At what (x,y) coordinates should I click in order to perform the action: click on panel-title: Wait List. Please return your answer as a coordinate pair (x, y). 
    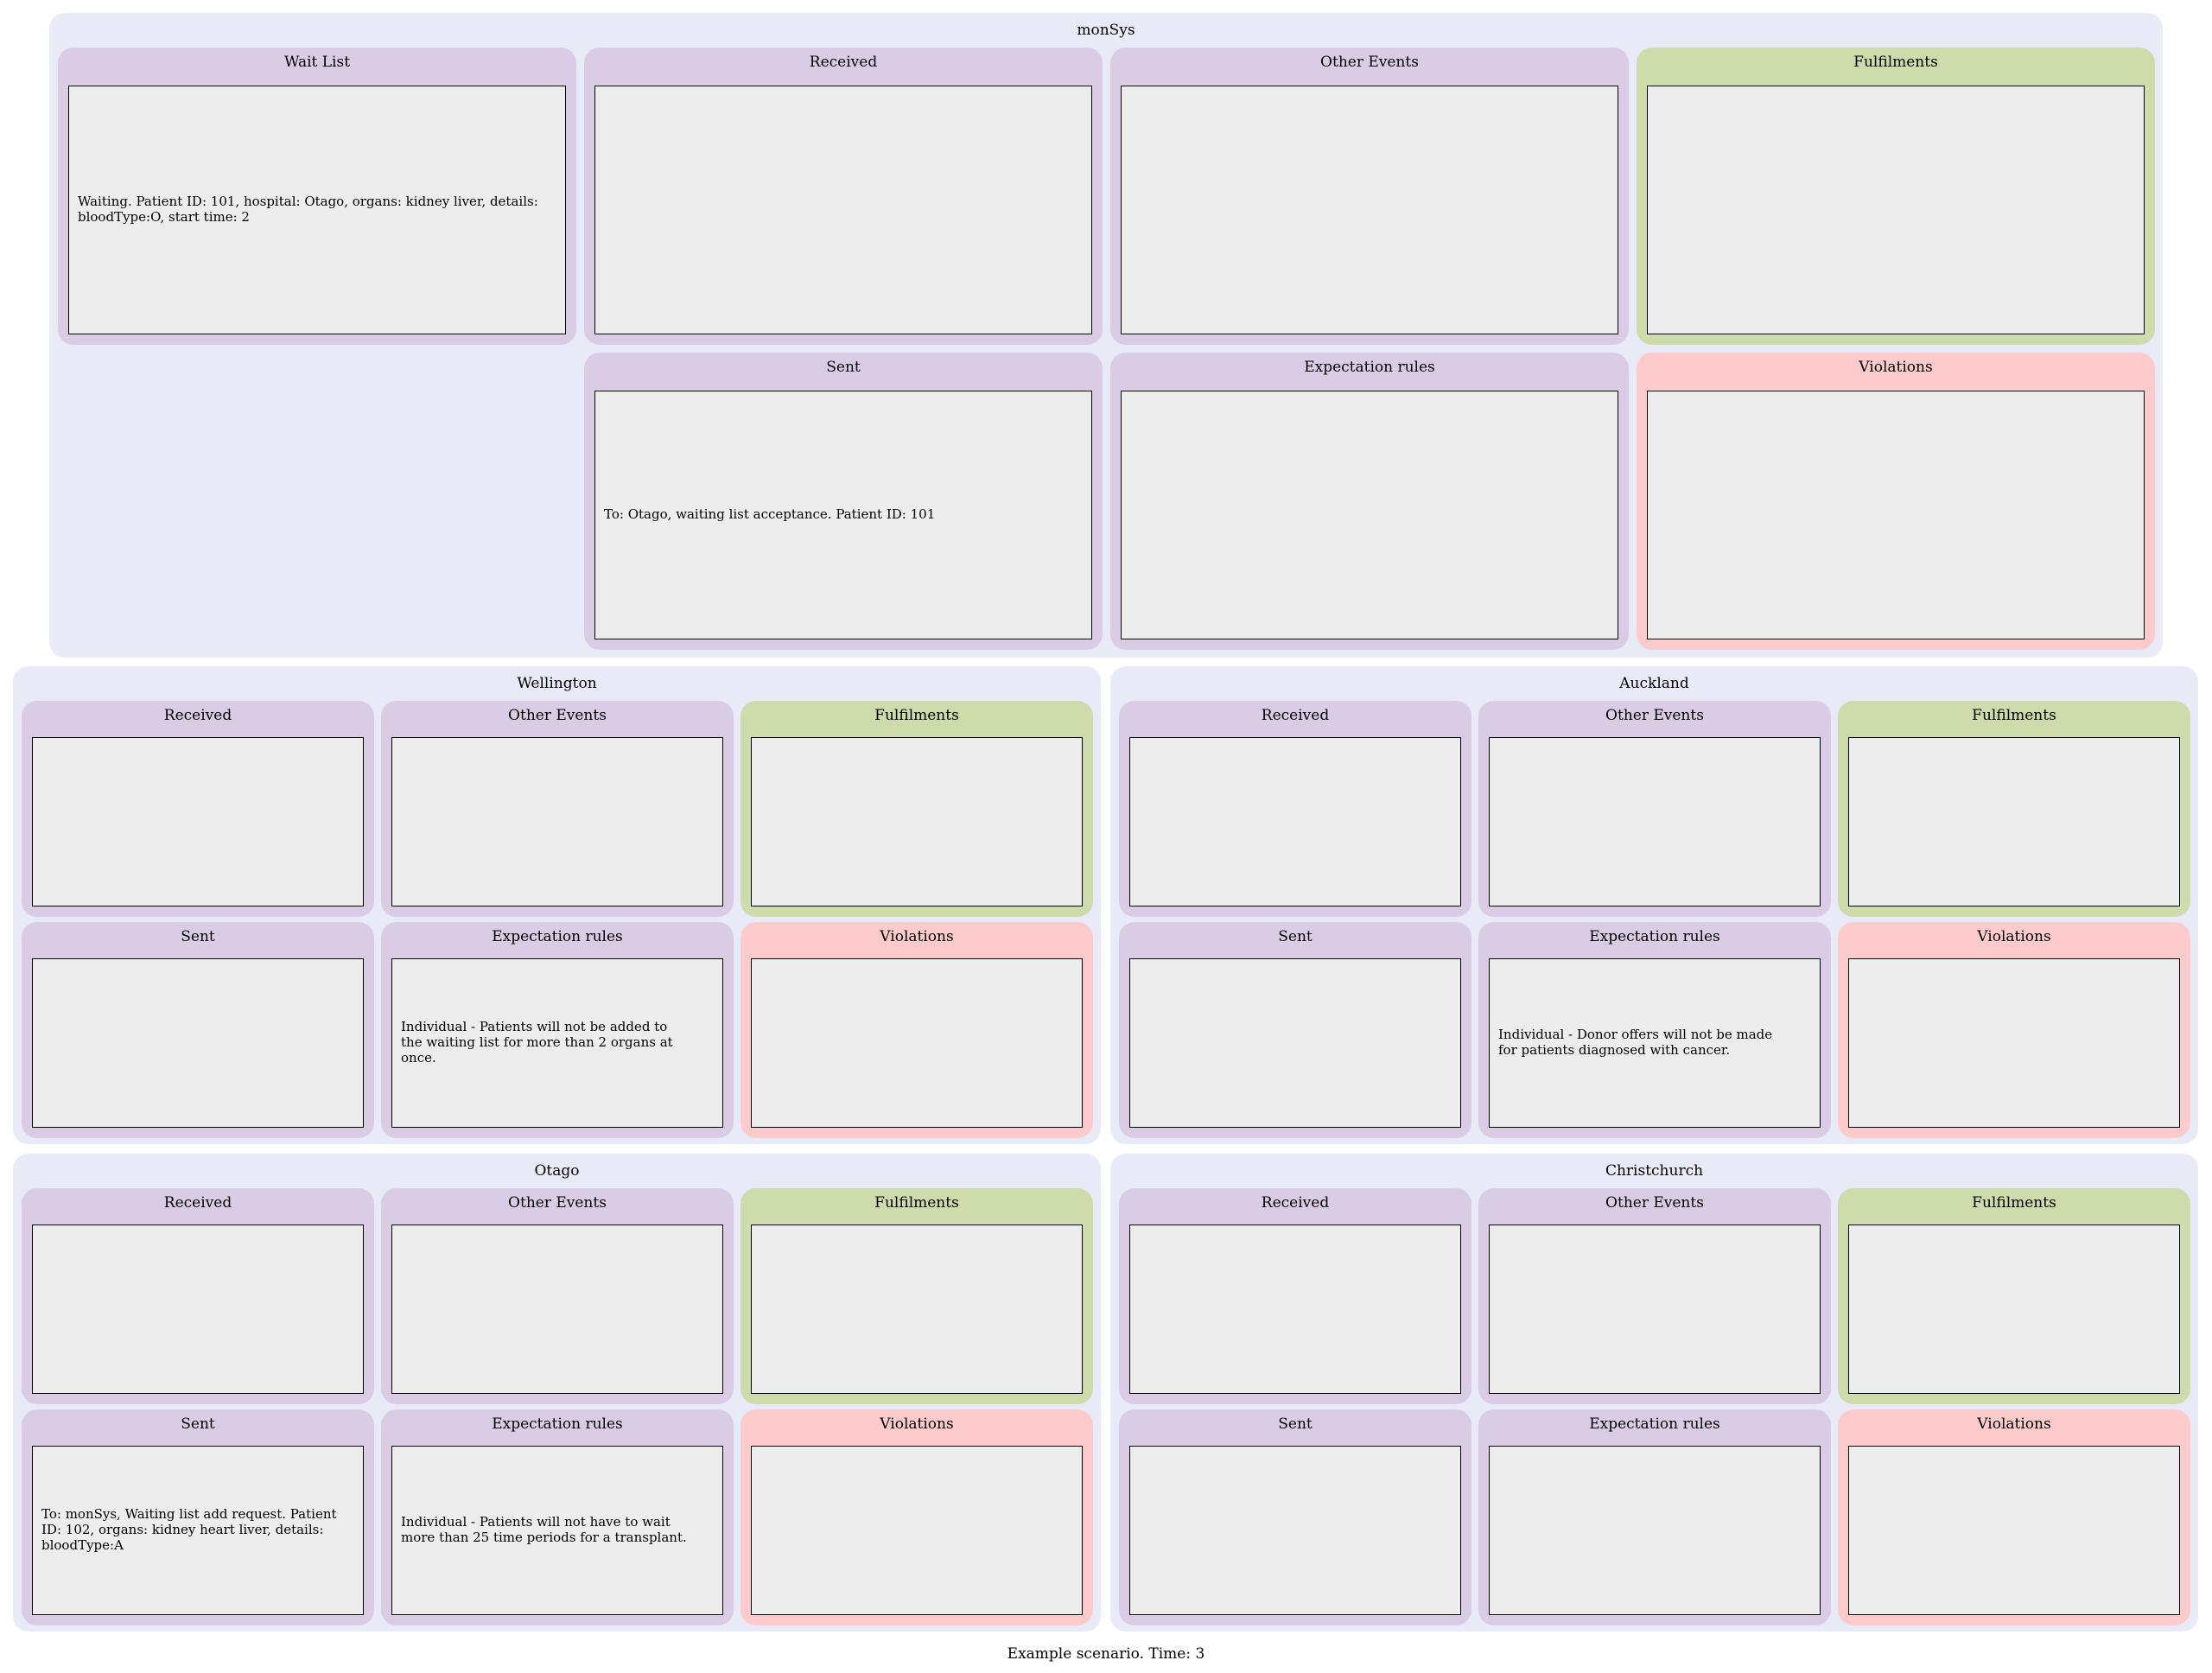
    Looking at the image, I should click on (317, 62).